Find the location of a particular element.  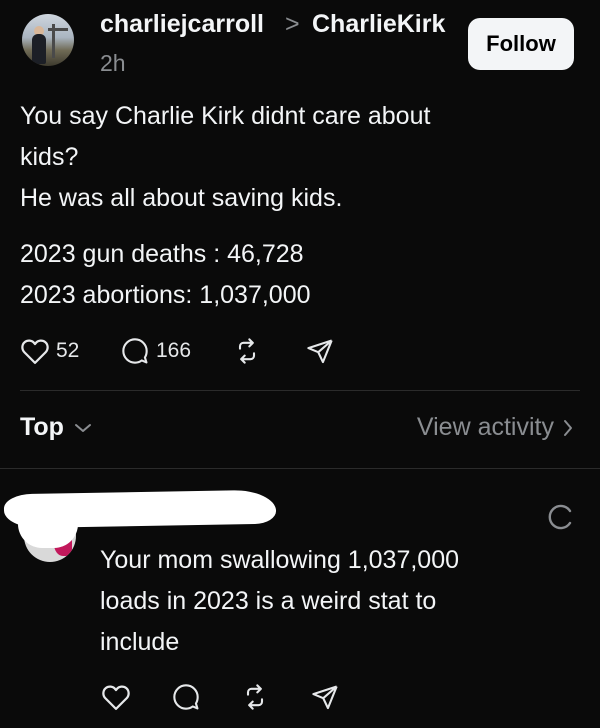

post-text-line: 2023 gun deaths : 46,728 is located at coordinates (162, 254).